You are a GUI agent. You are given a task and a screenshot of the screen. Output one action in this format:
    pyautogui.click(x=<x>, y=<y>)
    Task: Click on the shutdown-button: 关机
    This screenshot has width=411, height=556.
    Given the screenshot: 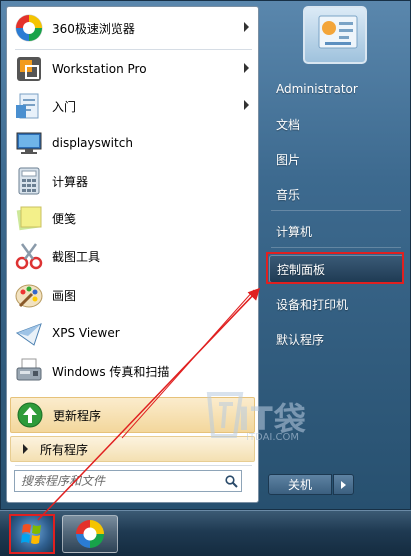 What is the action you would take?
    pyautogui.click(x=300, y=484)
    